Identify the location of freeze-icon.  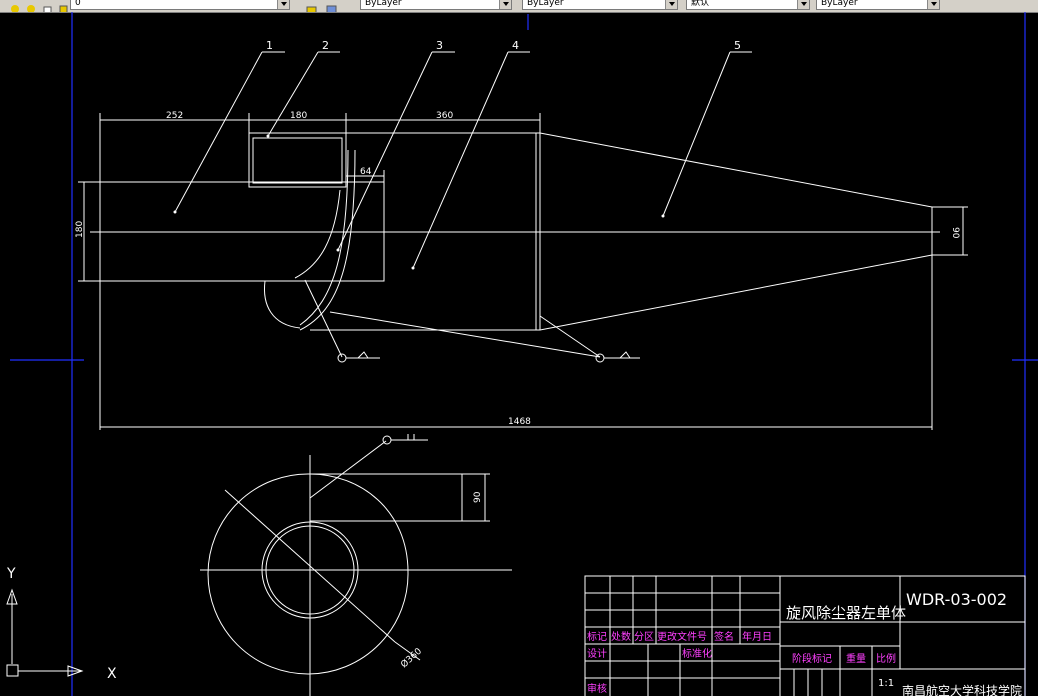
(31, 6).